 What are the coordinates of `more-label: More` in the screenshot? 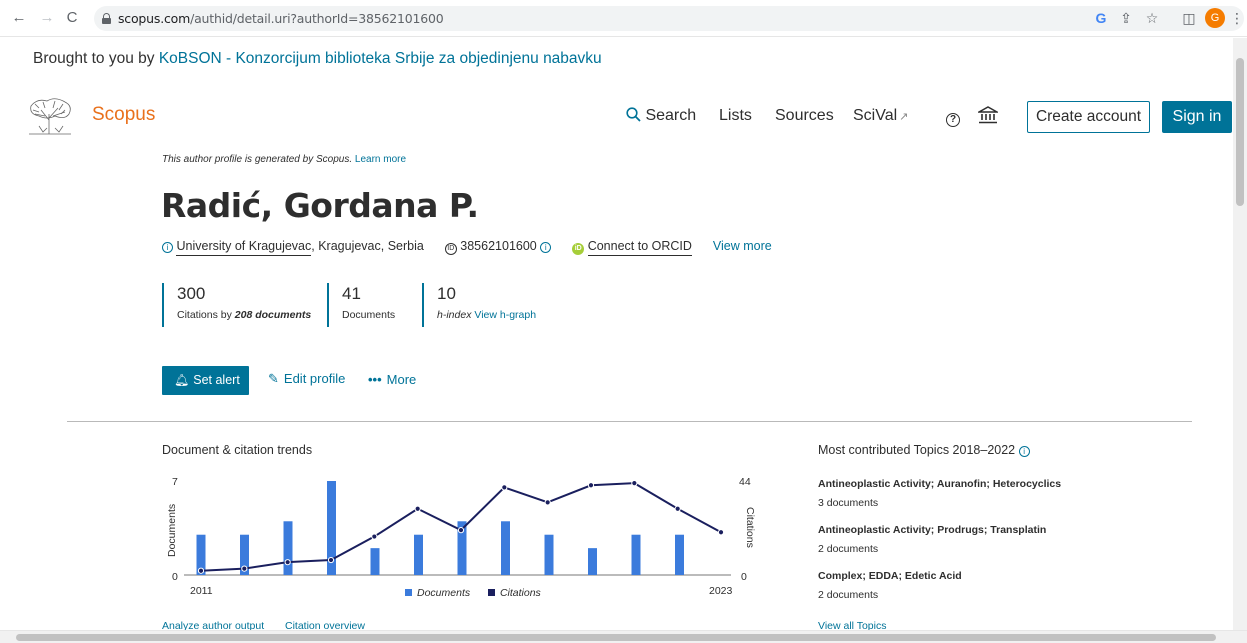 It's located at (401, 379).